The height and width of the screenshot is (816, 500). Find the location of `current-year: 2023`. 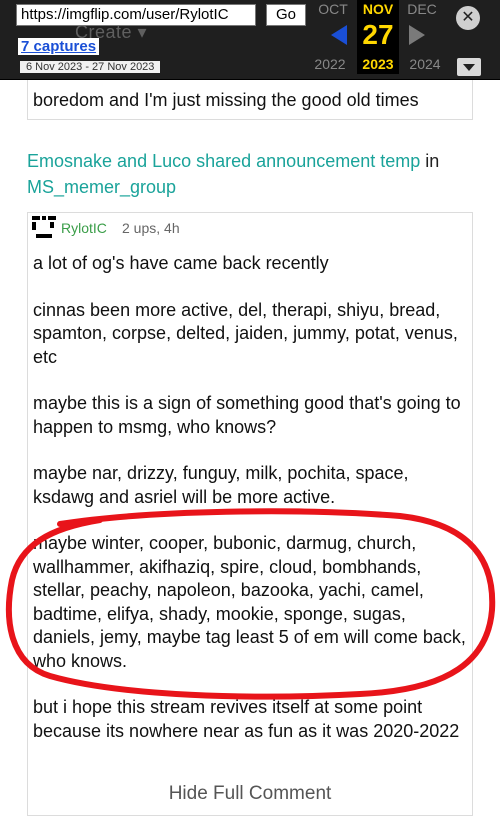

current-year: 2023 is located at coordinates (378, 64).